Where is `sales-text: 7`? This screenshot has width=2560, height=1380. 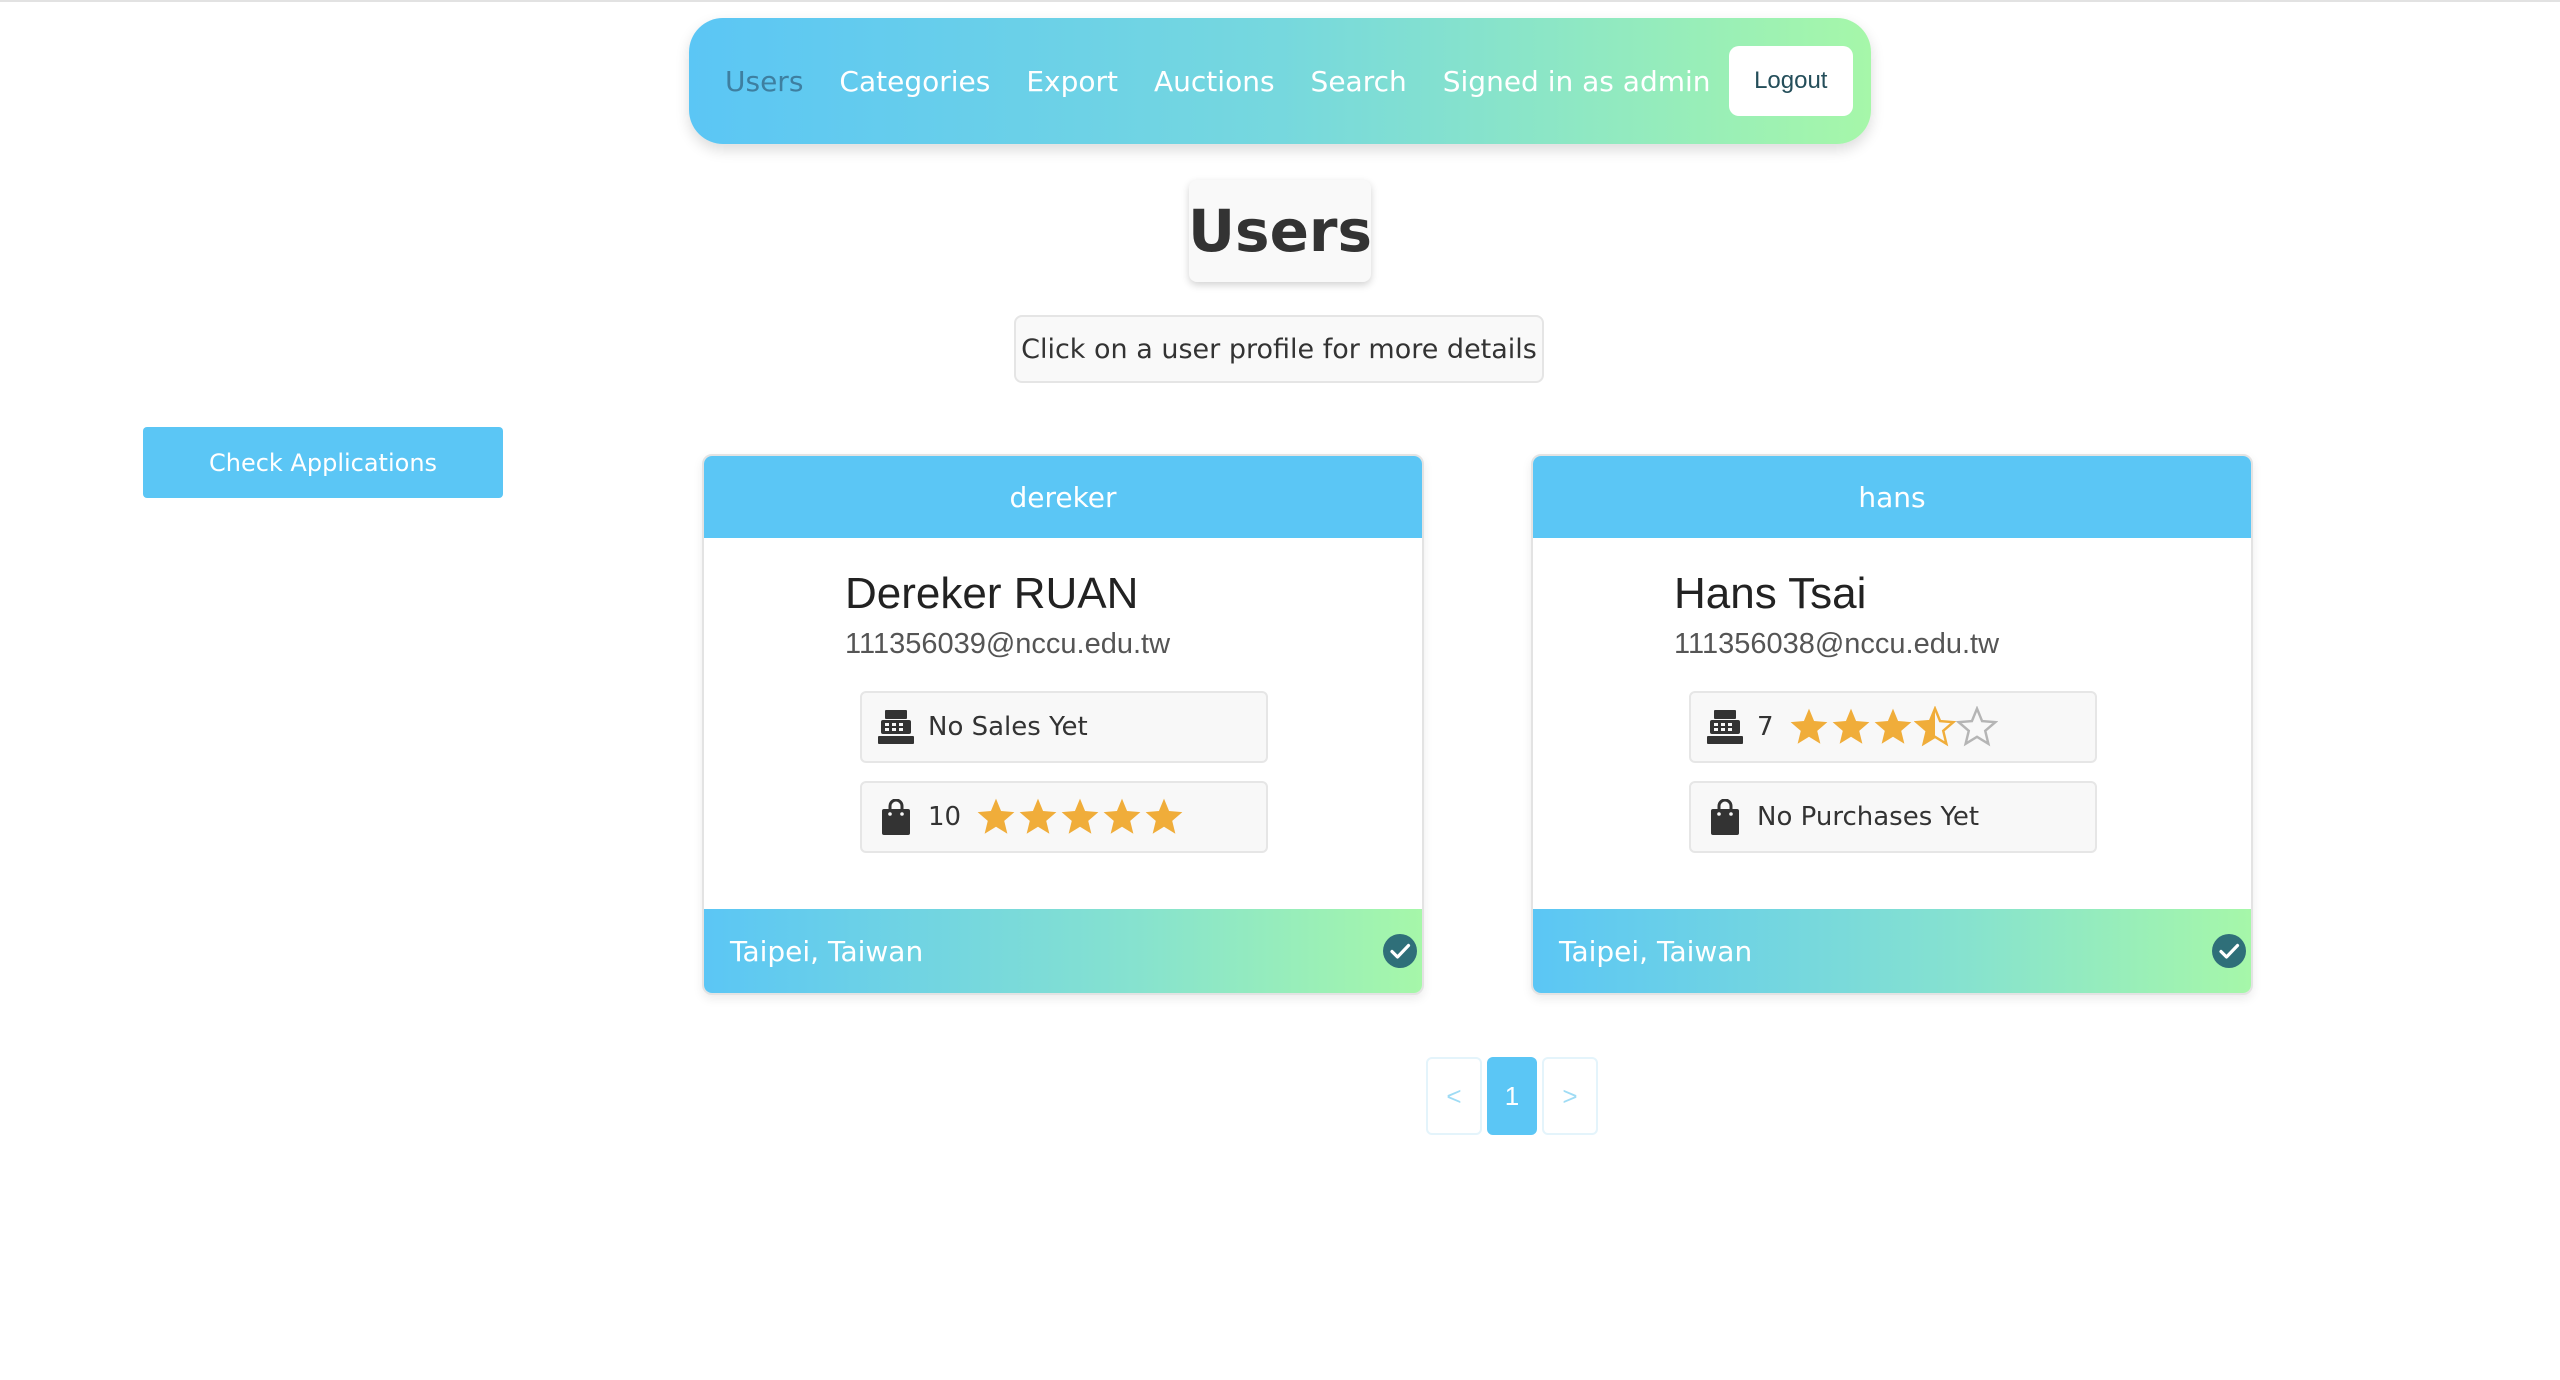
sales-text: 7 is located at coordinates (1765, 727).